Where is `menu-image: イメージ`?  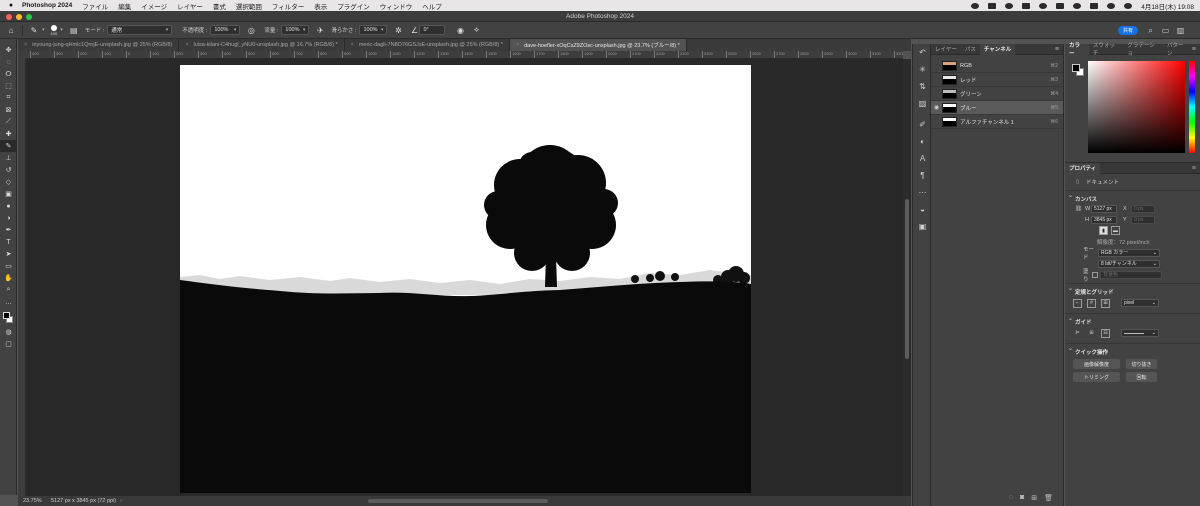 menu-image: イメージ is located at coordinates (154, 6).